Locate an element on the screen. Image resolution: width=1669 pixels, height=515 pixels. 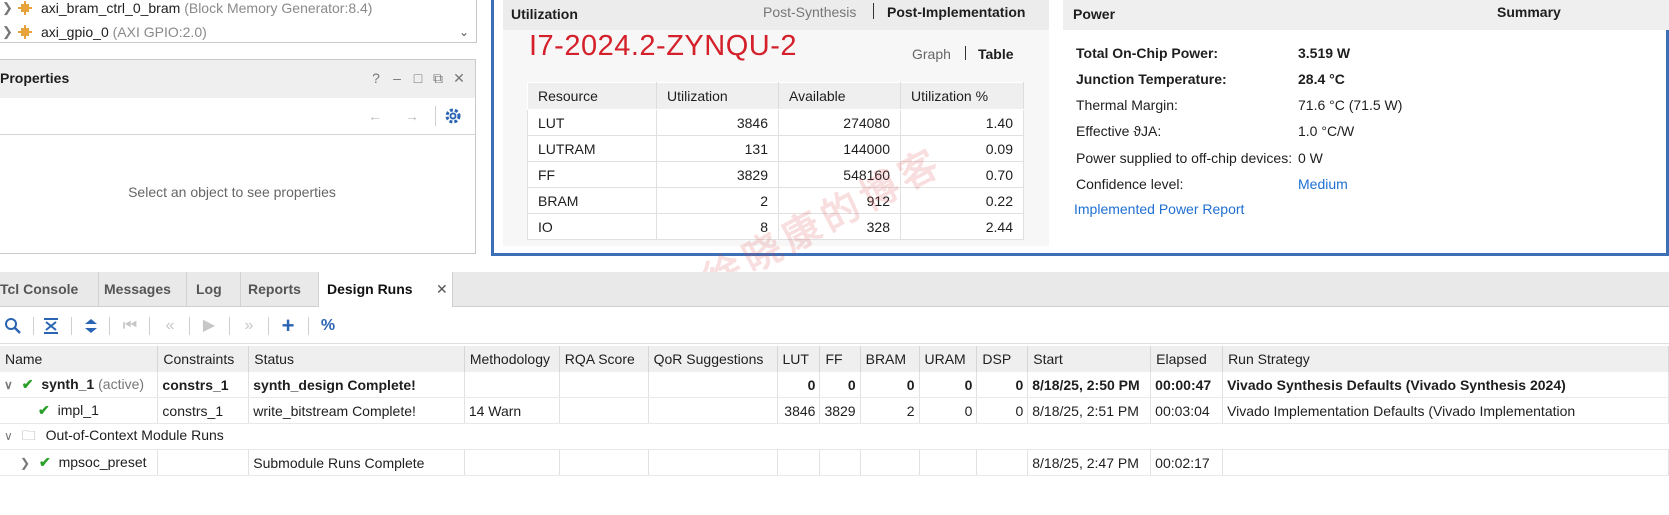
power-report-link: Implemented Power Report is located at coordinates (1159, 209).